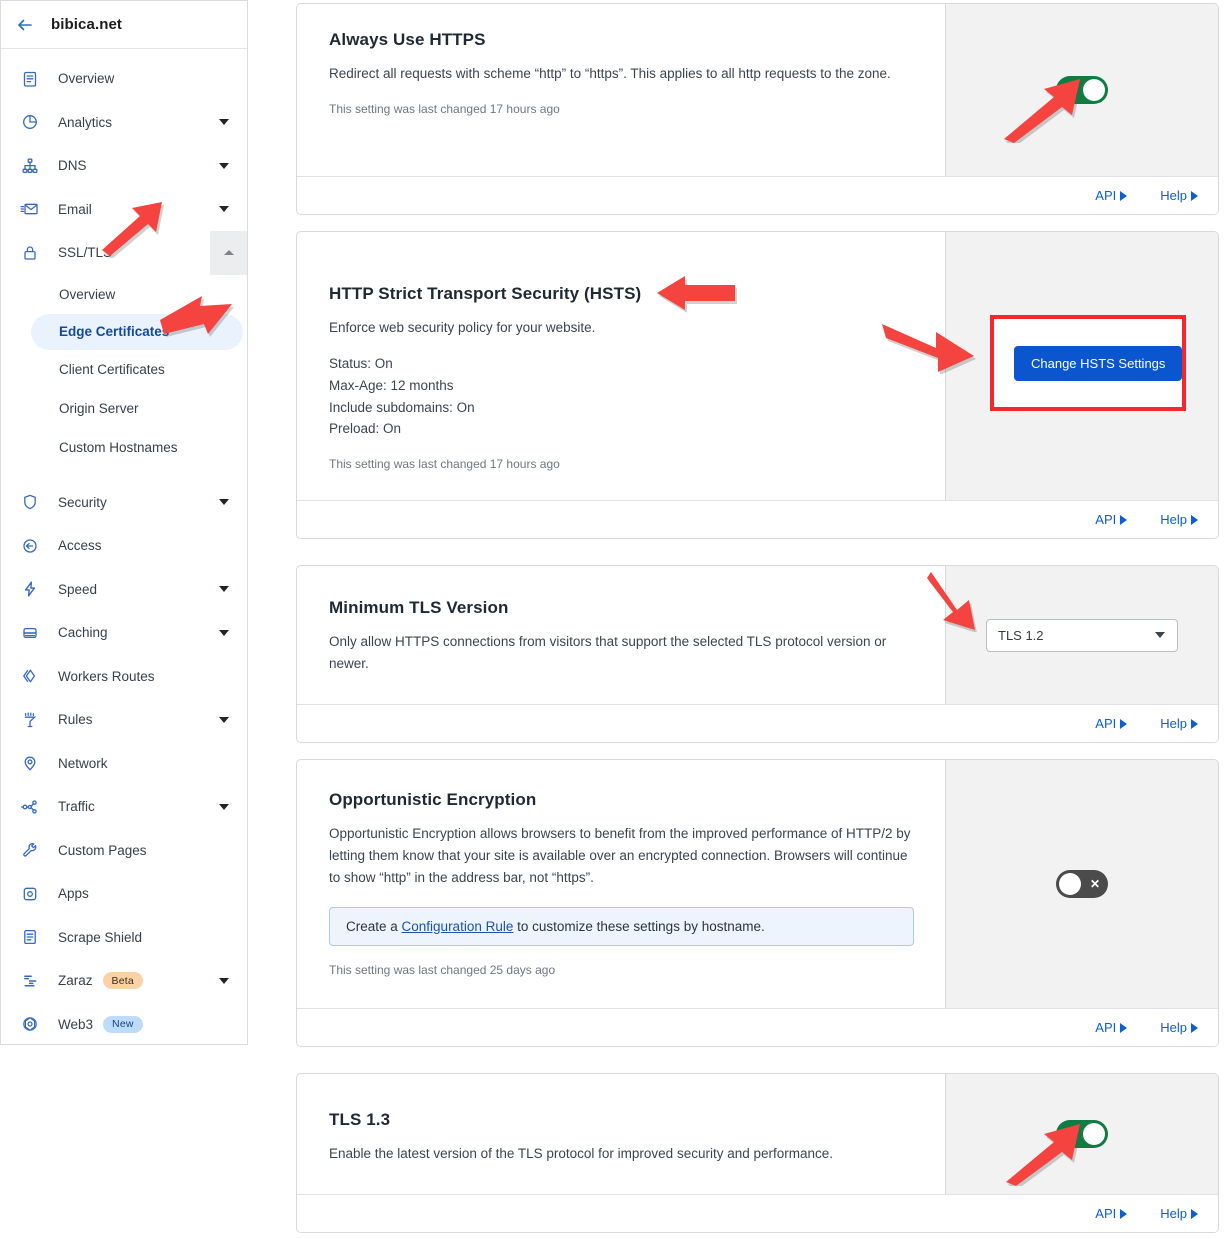  I want to click on wrench-icon, so click(30, 850).